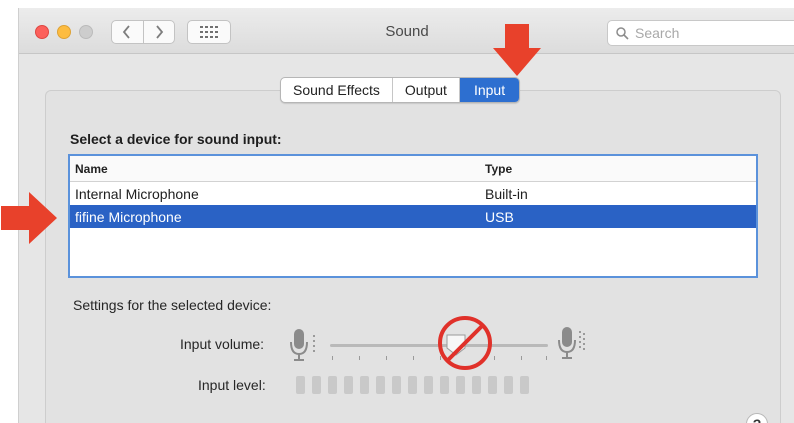  I want to click on search-field: Search, so click(700, 33).